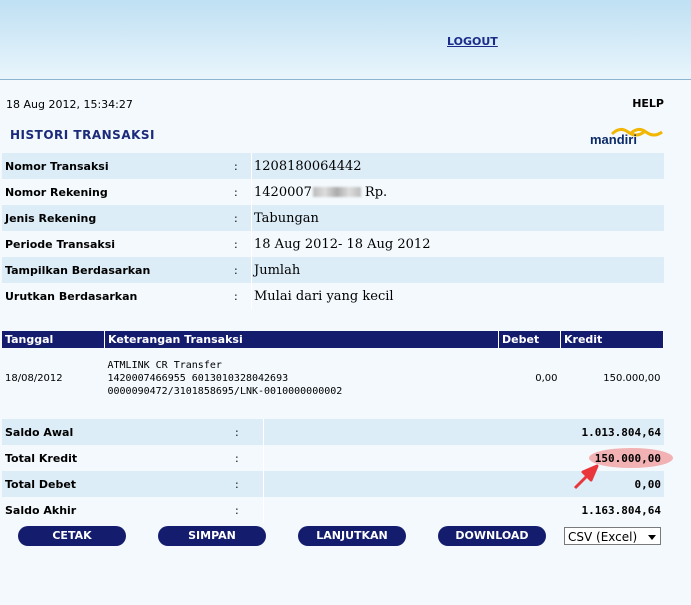  I want to click on info-value: Jumlah, so click(457, 270).